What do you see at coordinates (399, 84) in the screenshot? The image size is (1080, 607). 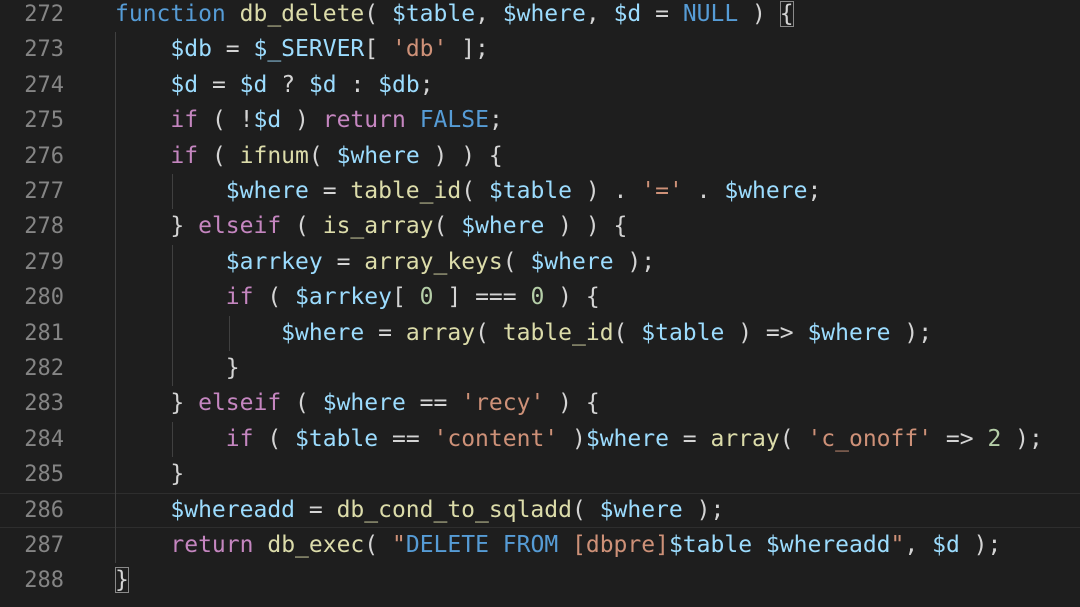 I see `code-token: $db` at bounding box center [399, 84].